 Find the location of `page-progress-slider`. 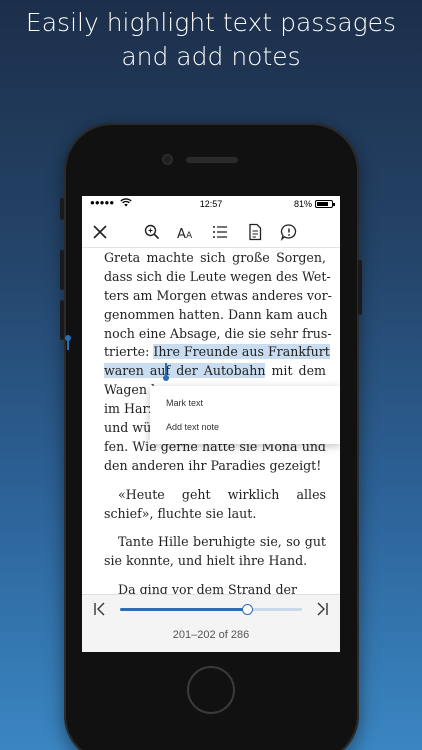

page-progress-slider is located at coordinates (211, 609).